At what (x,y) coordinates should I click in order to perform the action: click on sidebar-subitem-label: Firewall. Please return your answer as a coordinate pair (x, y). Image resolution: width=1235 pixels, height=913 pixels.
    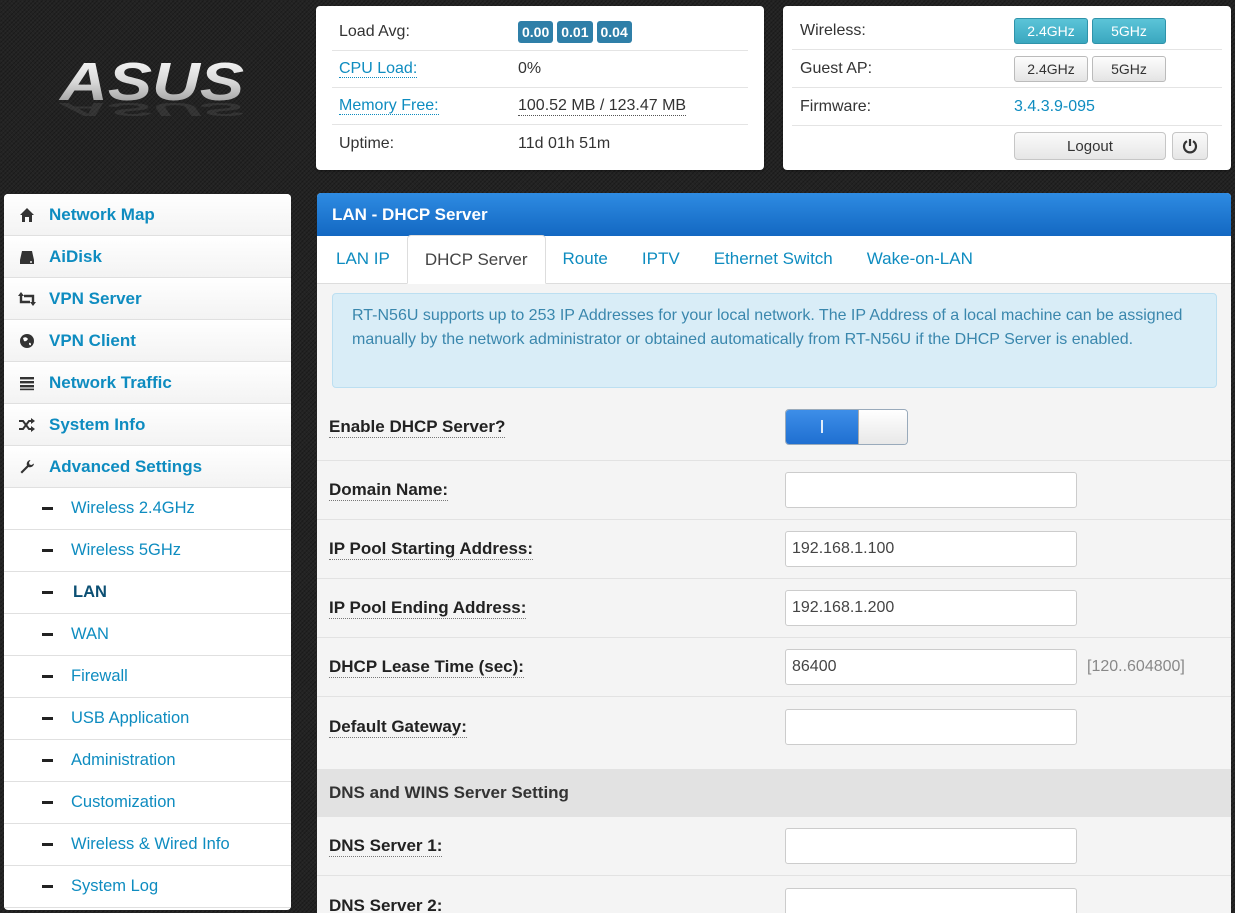
    Looking at the image, I should click on (99, 676).